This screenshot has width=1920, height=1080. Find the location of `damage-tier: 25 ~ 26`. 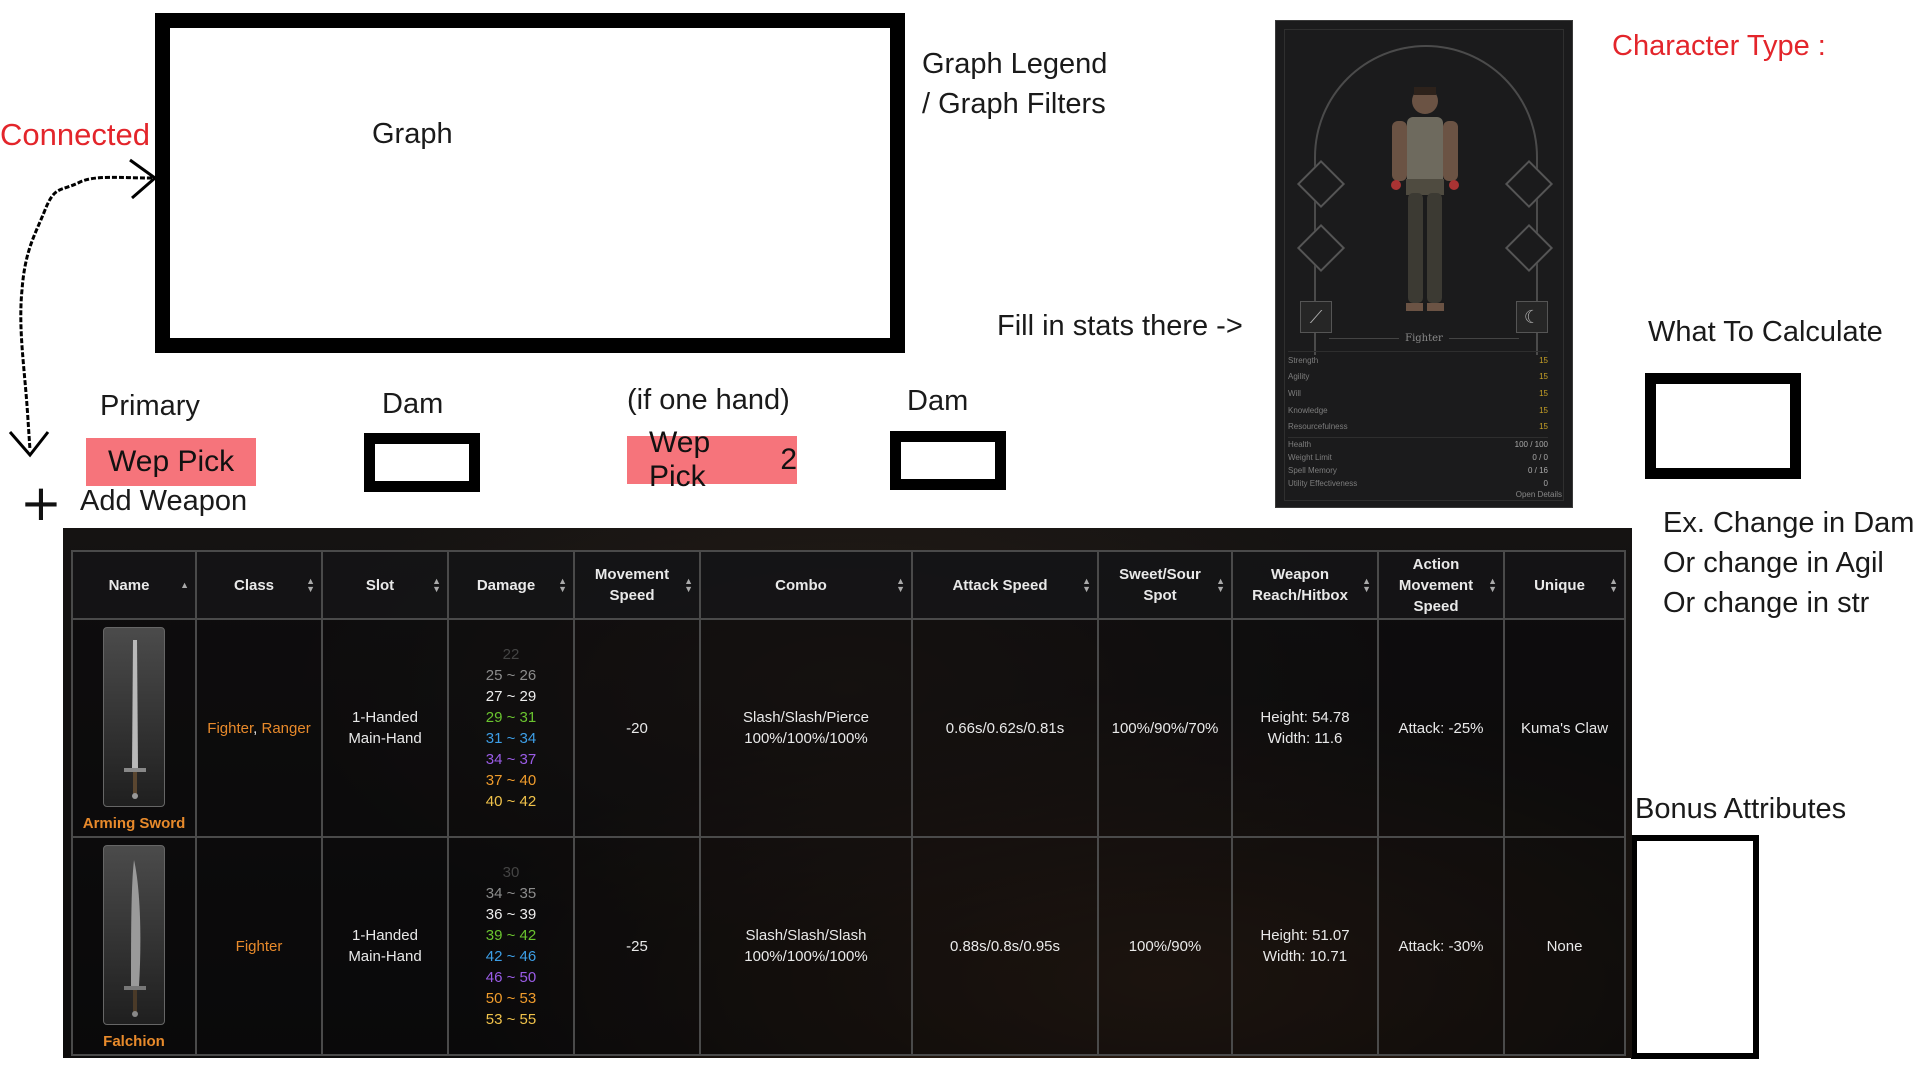

damage-tier: 25 ~ 26 is located at coordinates (511, 675).